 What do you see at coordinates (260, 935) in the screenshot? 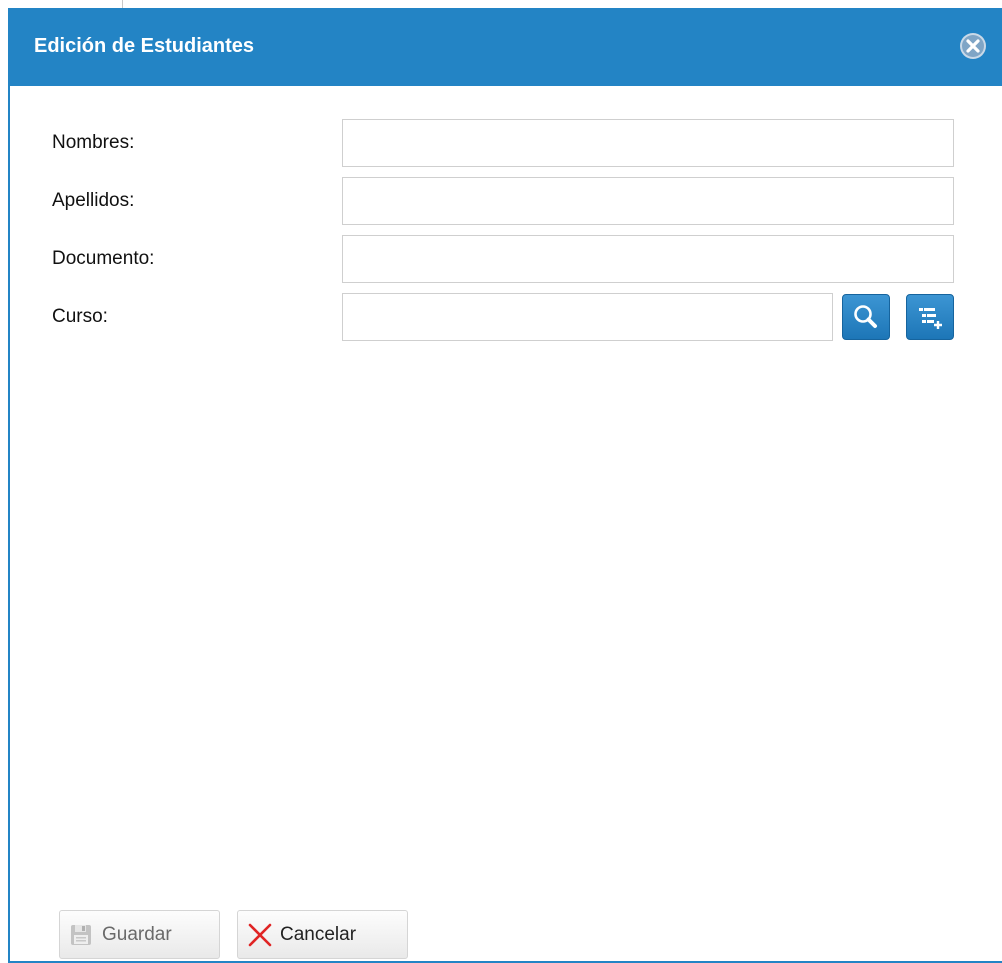
I see `red-x-icon` at bounding box center [260, 935].